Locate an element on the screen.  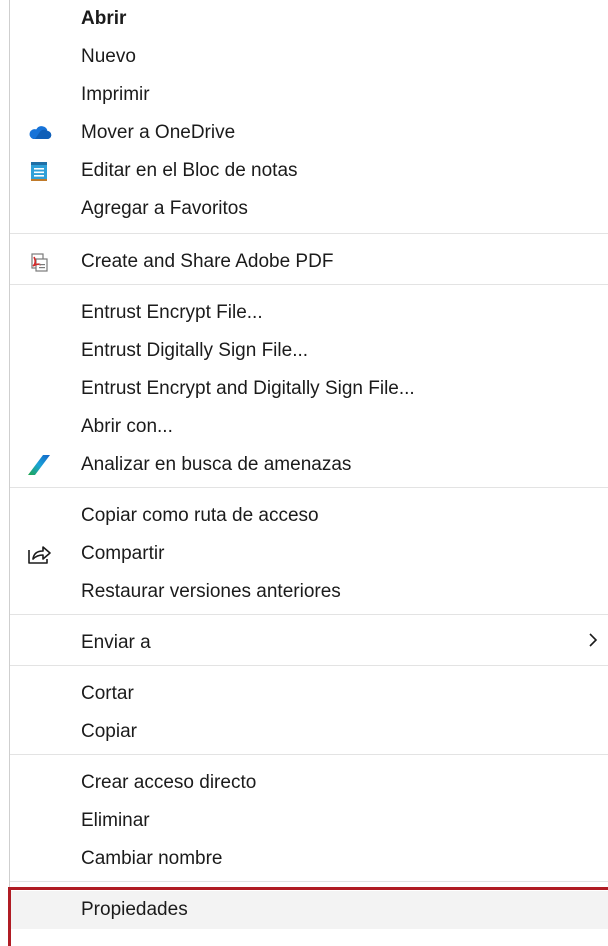
menu-item-label: Propiedades is located at coordinates (134, 909).